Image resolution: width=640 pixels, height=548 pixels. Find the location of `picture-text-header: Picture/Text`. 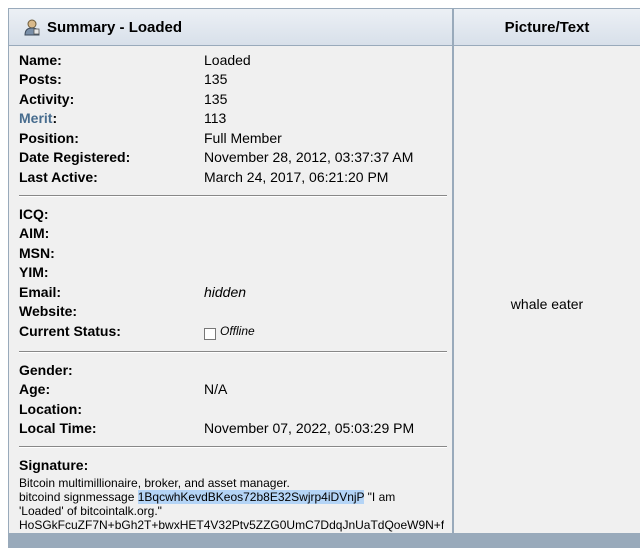

picture-text-header: Picture/Text is located at coordinates (547, 27).